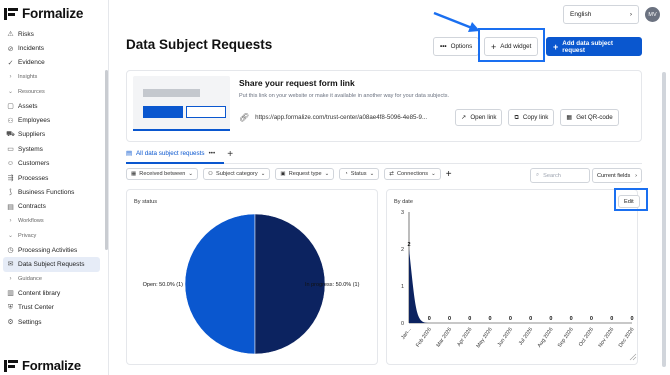 Image resolution: width=670 pixels, height=375 pixels. I want to click on book-icon: ▥, so click(10, 294).